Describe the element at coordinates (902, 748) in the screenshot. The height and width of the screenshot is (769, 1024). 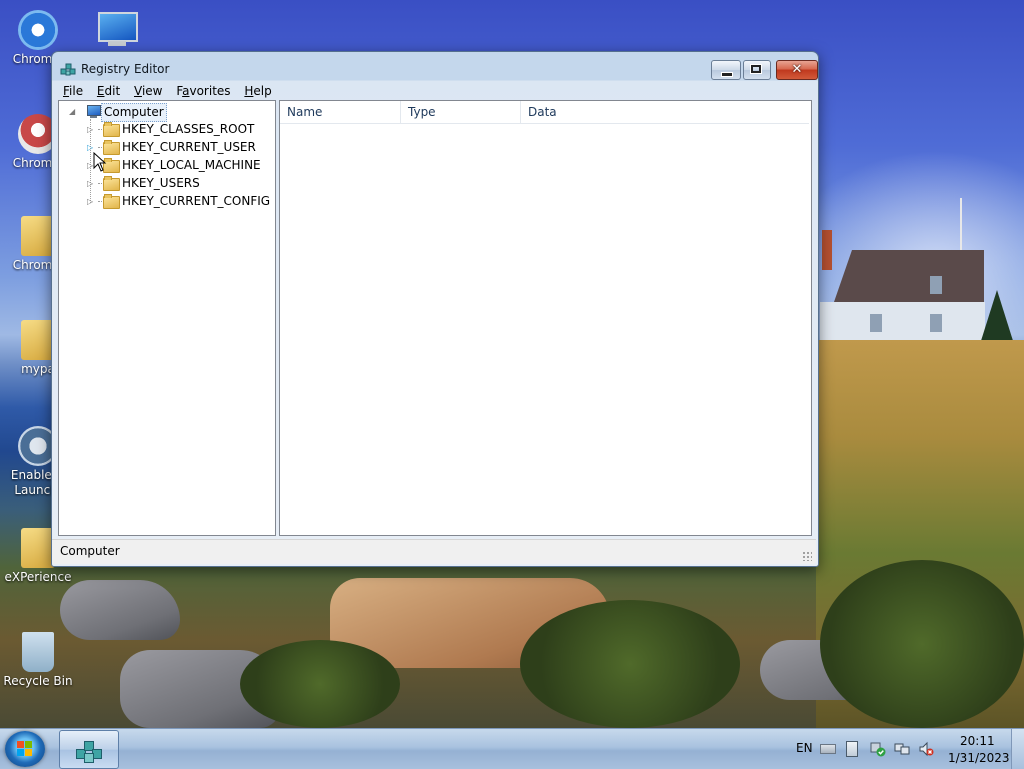
I see `network-icon` at that location.